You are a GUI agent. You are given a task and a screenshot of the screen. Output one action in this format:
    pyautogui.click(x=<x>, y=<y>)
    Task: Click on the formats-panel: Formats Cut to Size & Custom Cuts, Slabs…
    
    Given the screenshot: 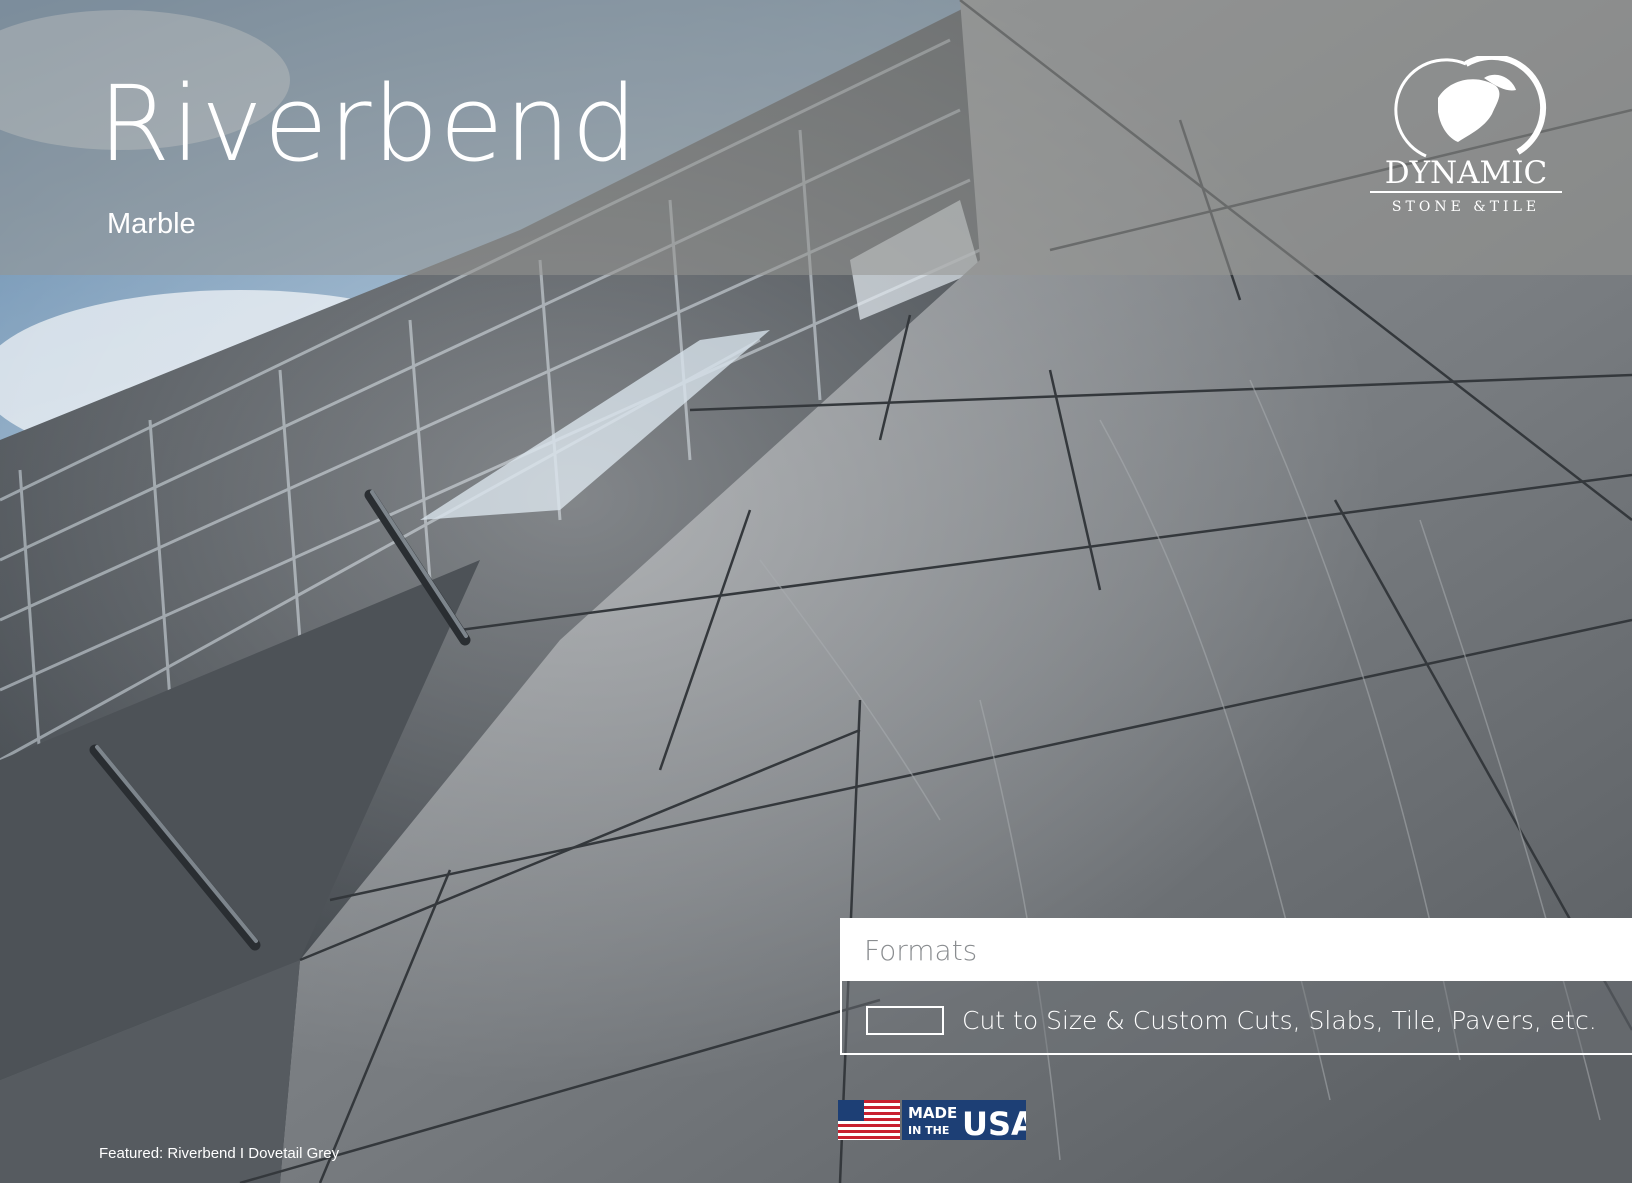 What is the action you would take?
    pyautogui.click(x=1236, y=986)
    